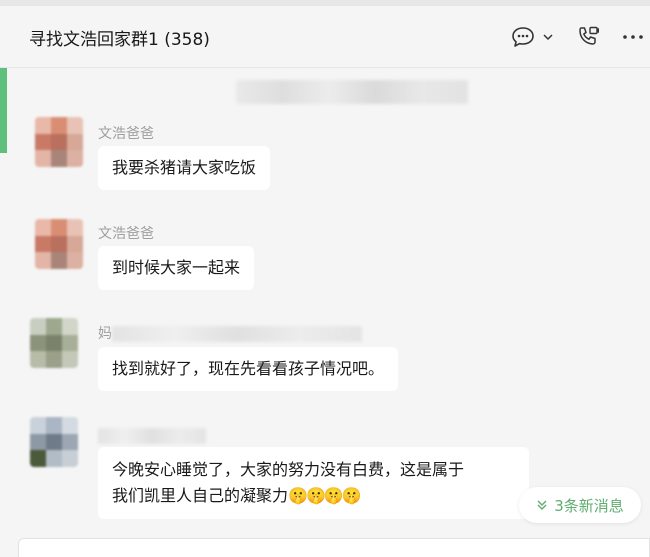 This screenshot has width=650, height=557. Describe the element at coordinates (352, 92) in the screenshot. I see `blurred-system-notice` at that location.